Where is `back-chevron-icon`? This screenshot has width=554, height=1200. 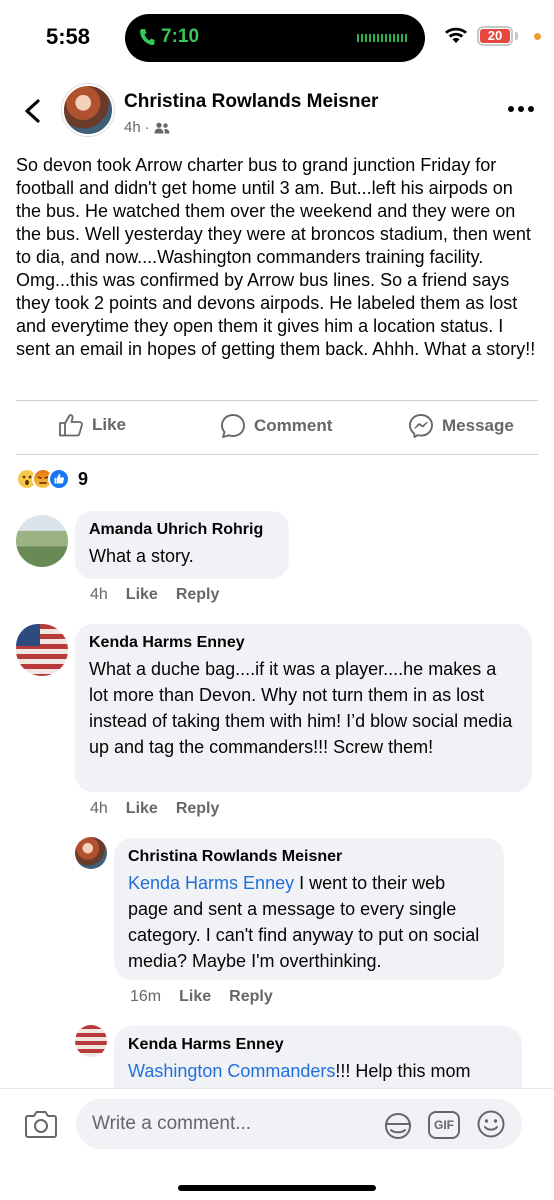
back-chevron-icon is located at coordinates (33, 111).